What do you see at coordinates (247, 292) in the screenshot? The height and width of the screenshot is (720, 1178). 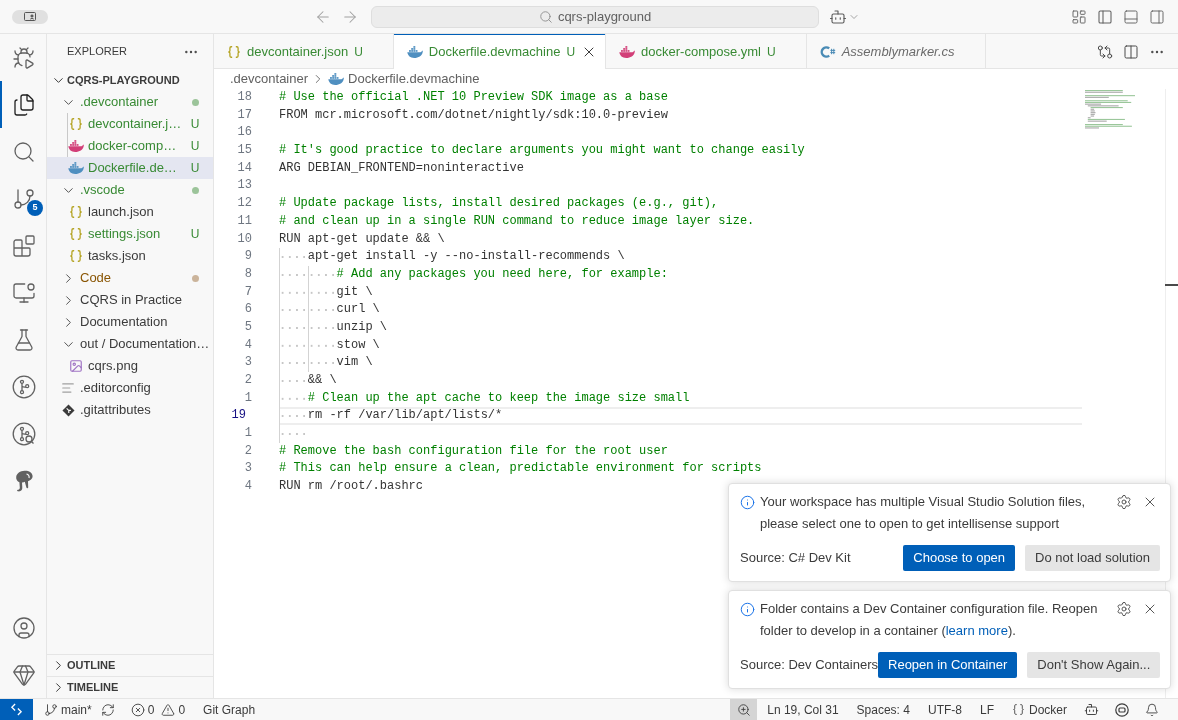 I see `line-number: 7` at bounding box center [247, 292].